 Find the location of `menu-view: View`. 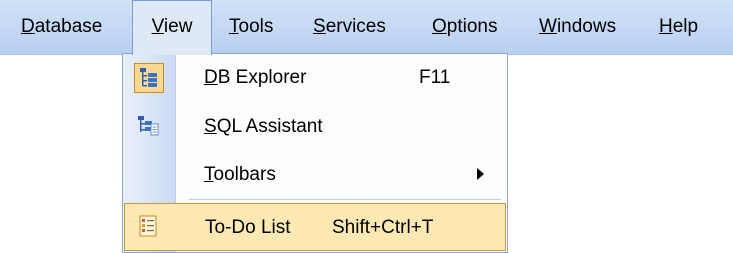

menu-view: View is located at coordinates (172, 27).